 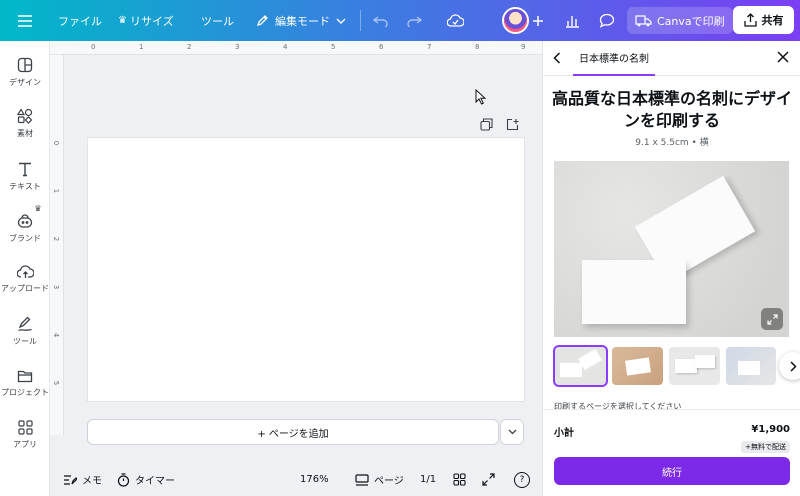 I want to click on edit-mode-dropdown: 編集モード, so click(x=301, y=20).